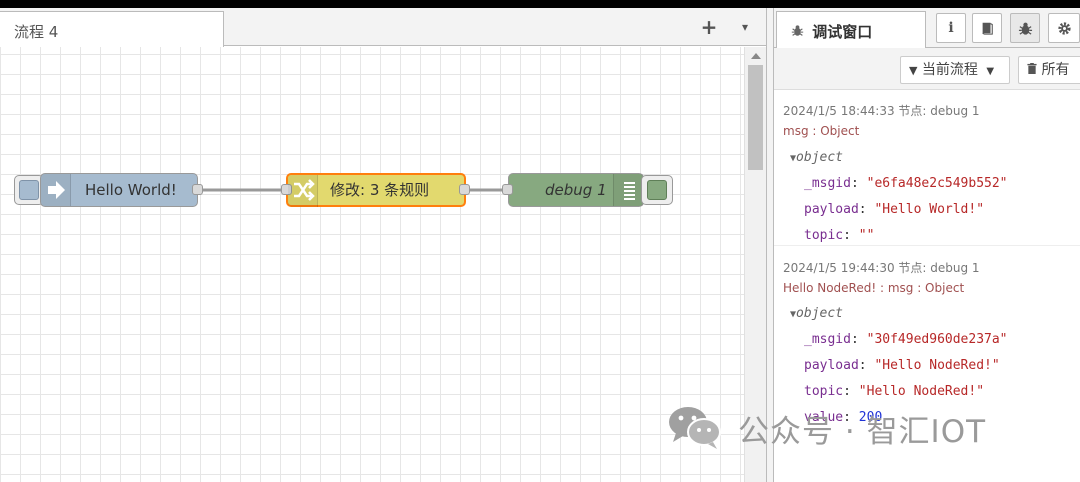 The height and width of the screenshot is (482, 1080). Describe the element at coordinates (197, 189) in the screenshot. I see `inject-output-port` at that location.